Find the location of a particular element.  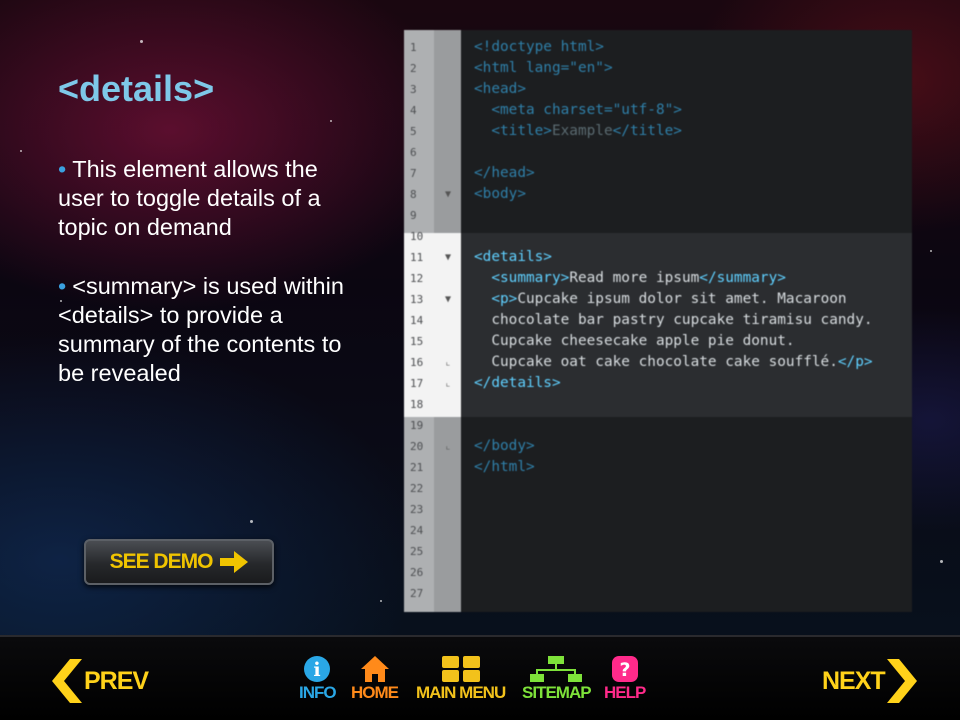

code-text: Cupcake cheesecake apple pie donut. is located at coordinates (634, 341).